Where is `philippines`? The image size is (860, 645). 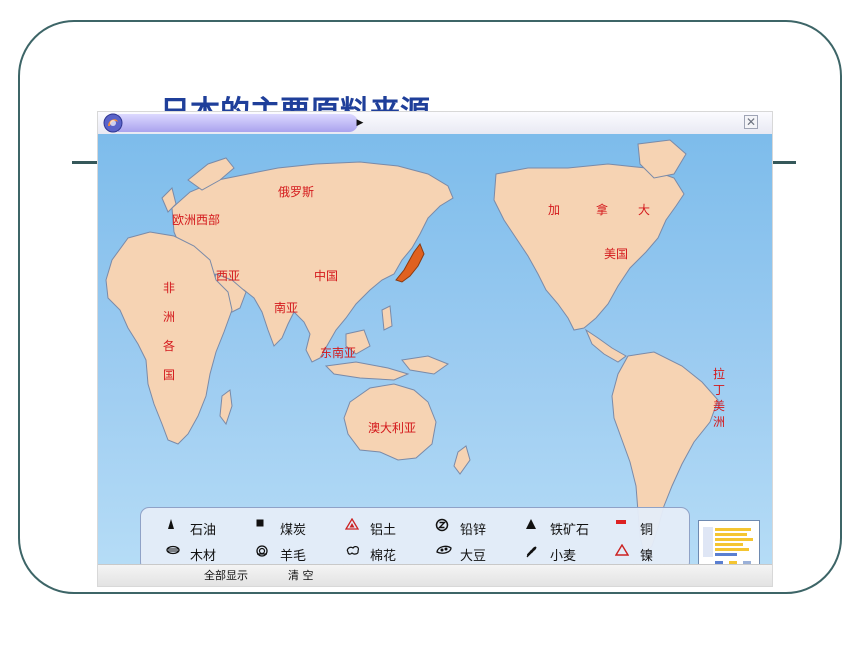 philippines is located at coordinates (387, 318).